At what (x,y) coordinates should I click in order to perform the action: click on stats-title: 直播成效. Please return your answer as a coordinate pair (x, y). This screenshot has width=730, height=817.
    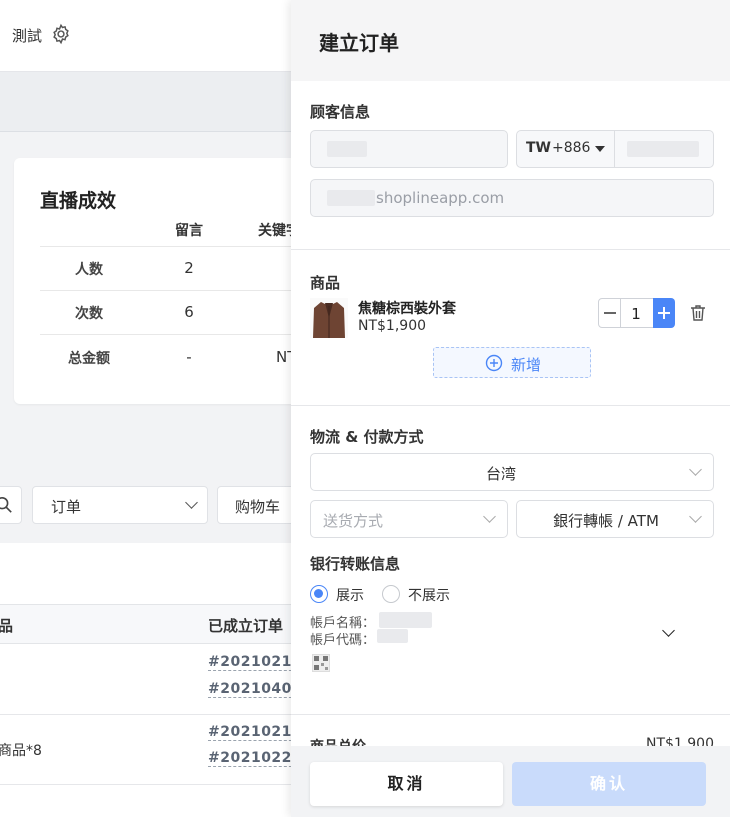
    Looking at the image, I should click on (78, 201).